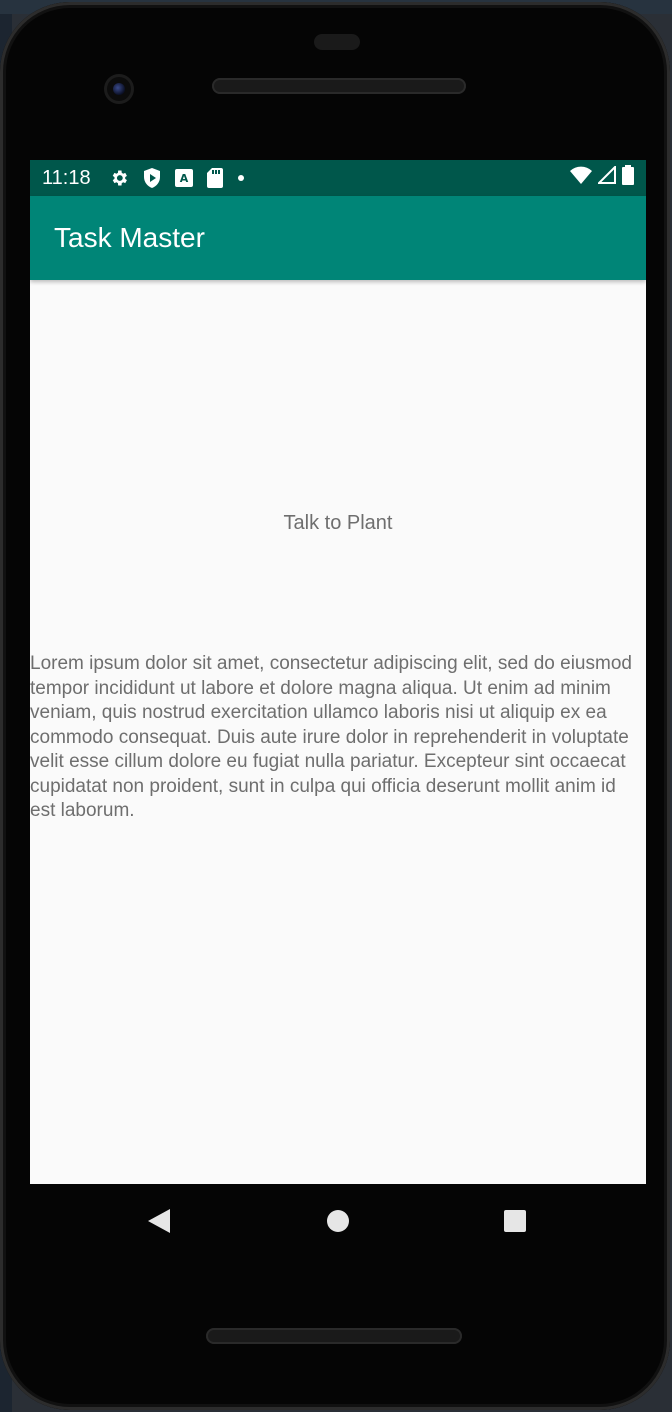  Describe the element at coordinates (119, 89) in the screenshot. I see `front-camera` at that location.